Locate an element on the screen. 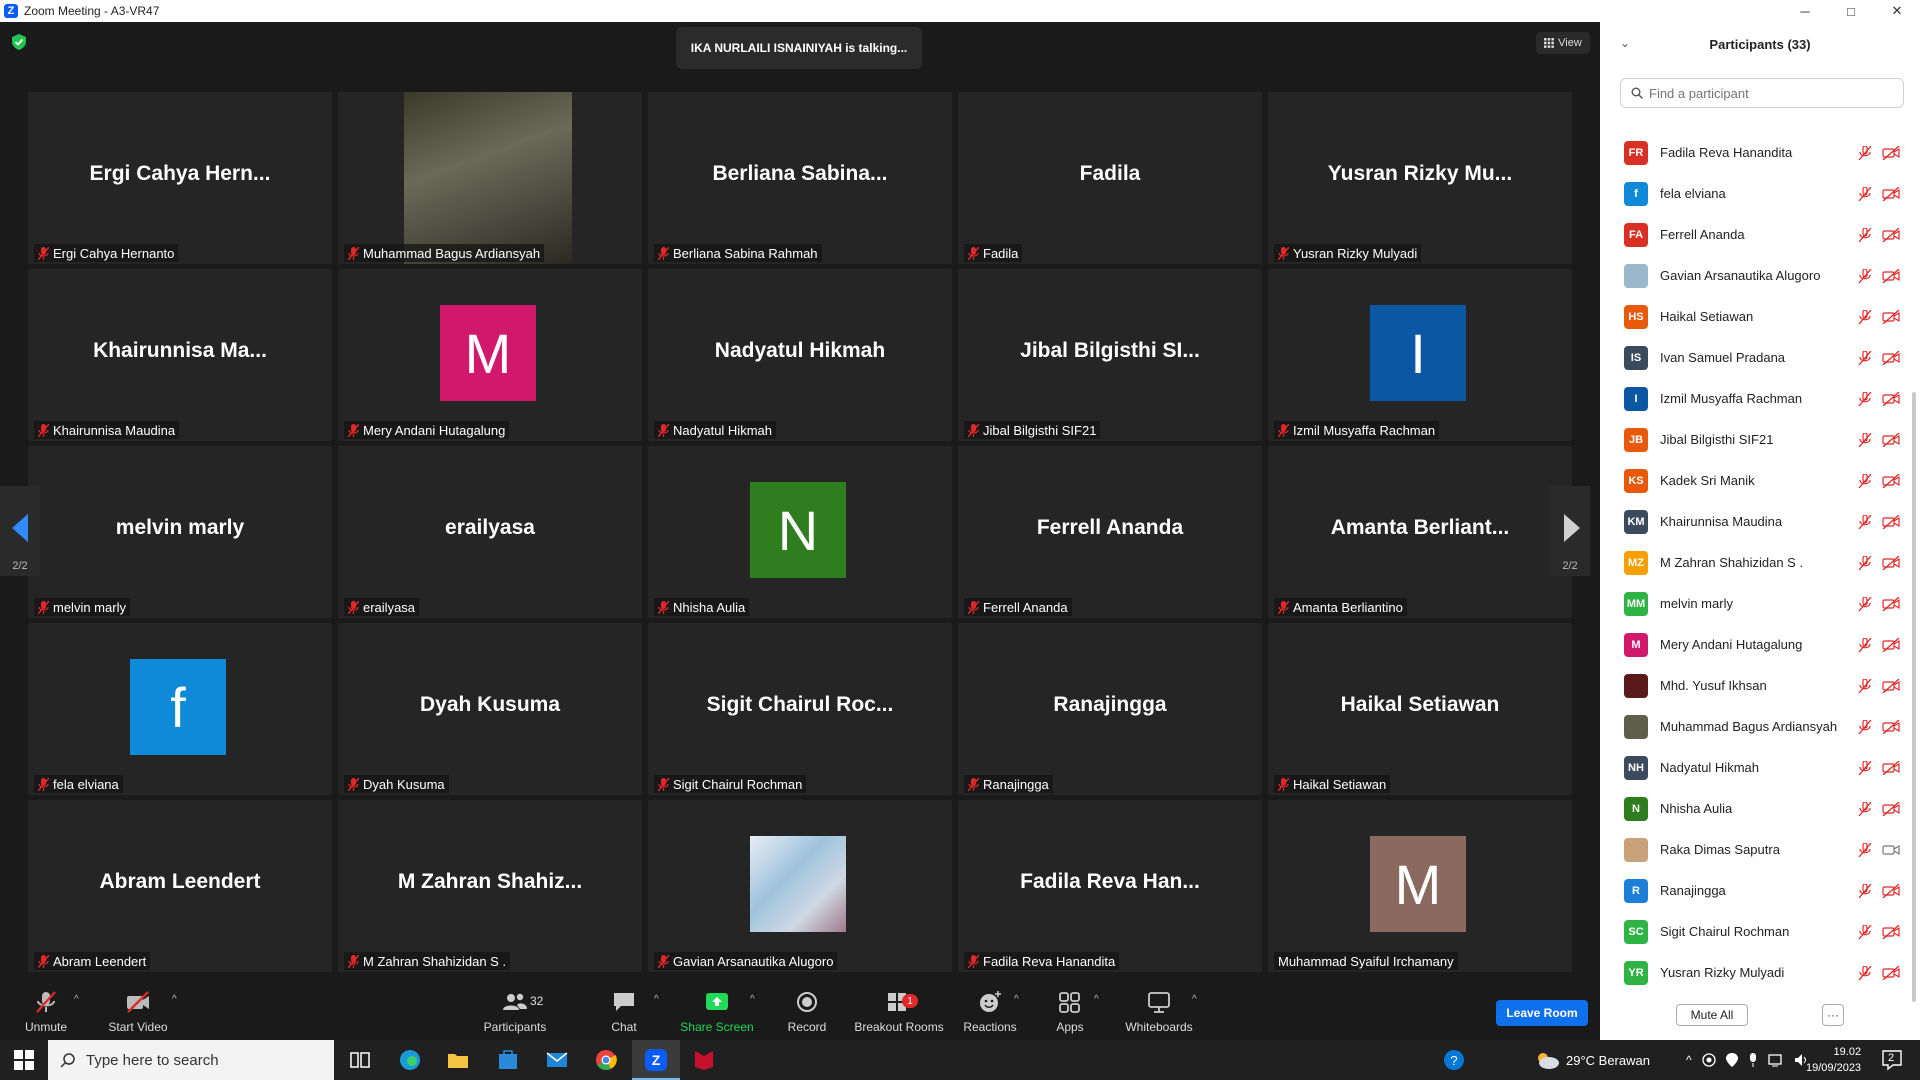  audio-options-chevron-icon: ^ is located at coordinates (76, 999).